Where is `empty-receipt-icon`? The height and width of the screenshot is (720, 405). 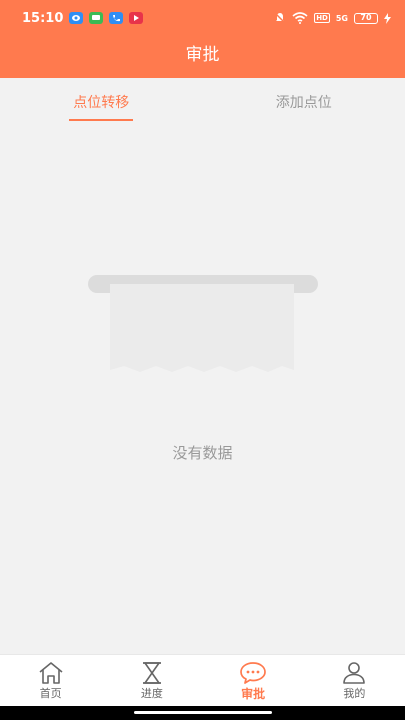
empty-receipt-icon is located at coordinates (203, 323).